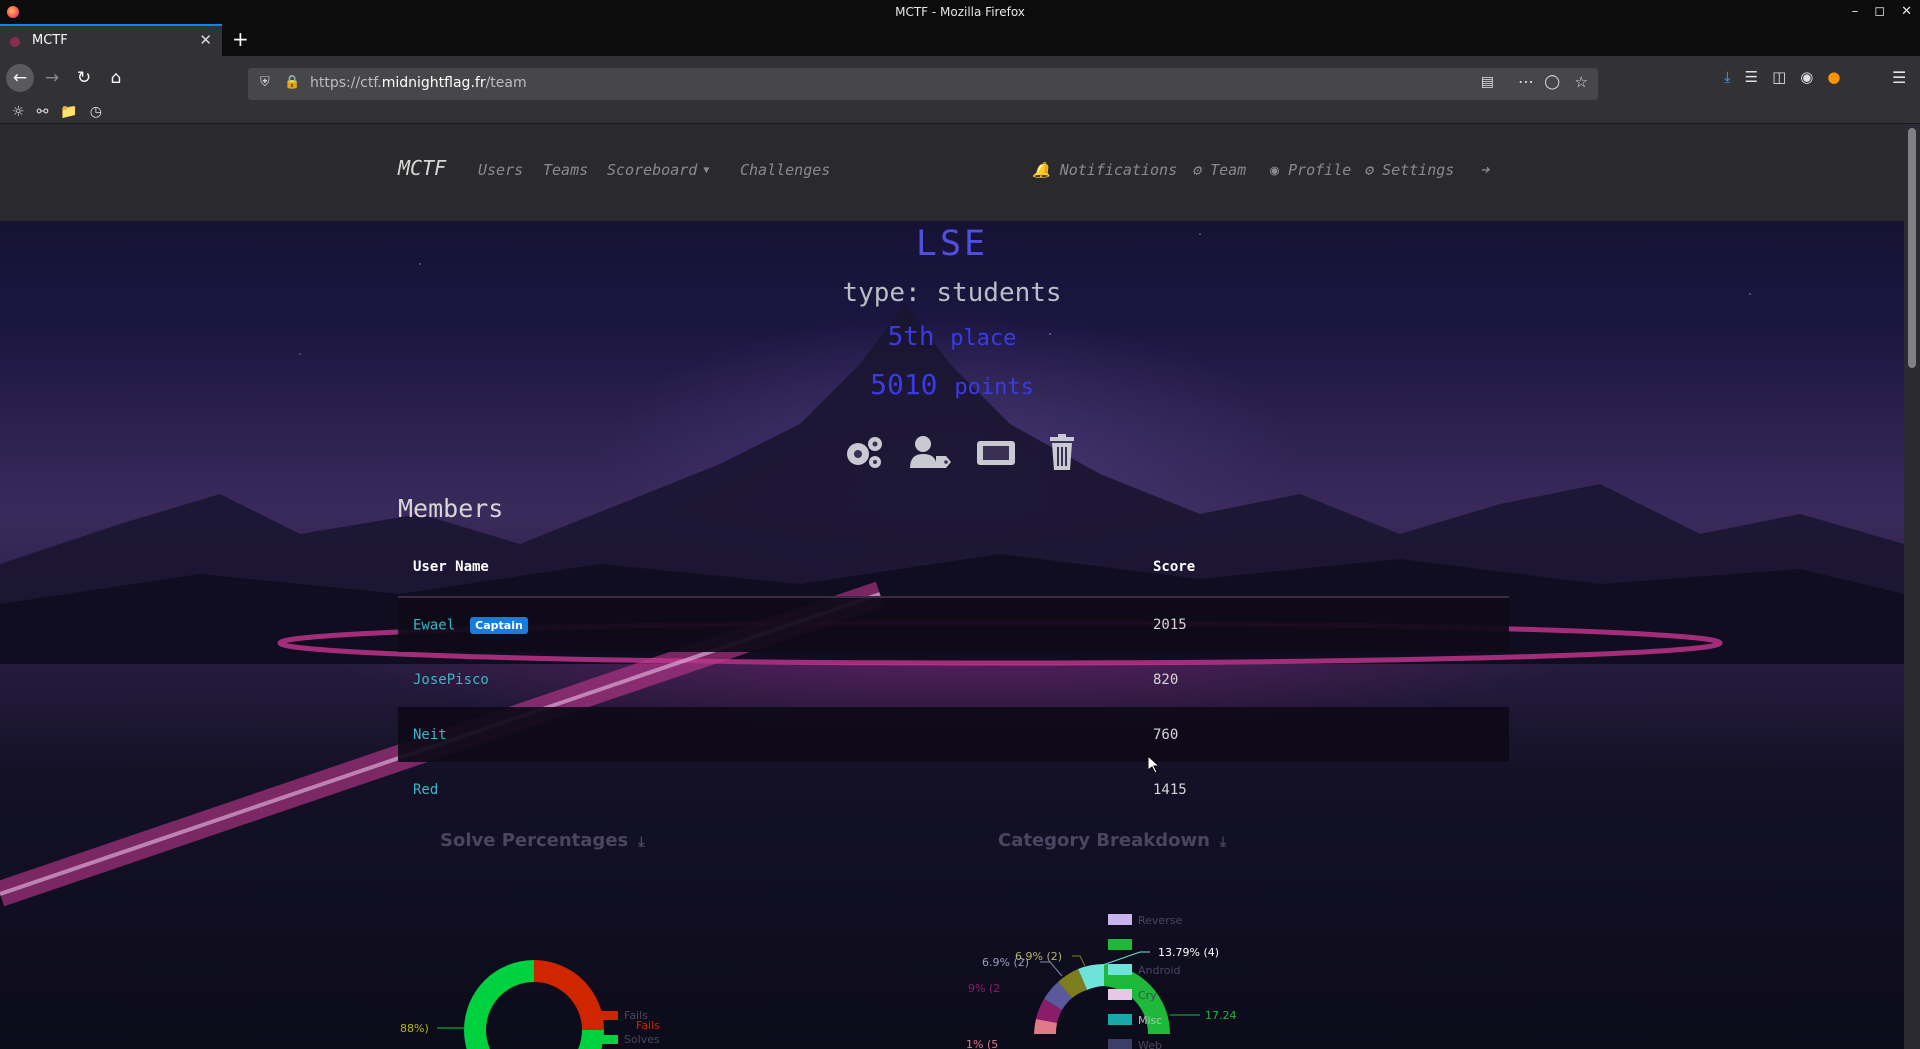  I want to click on member-score: 1415, so click(1170, 789).